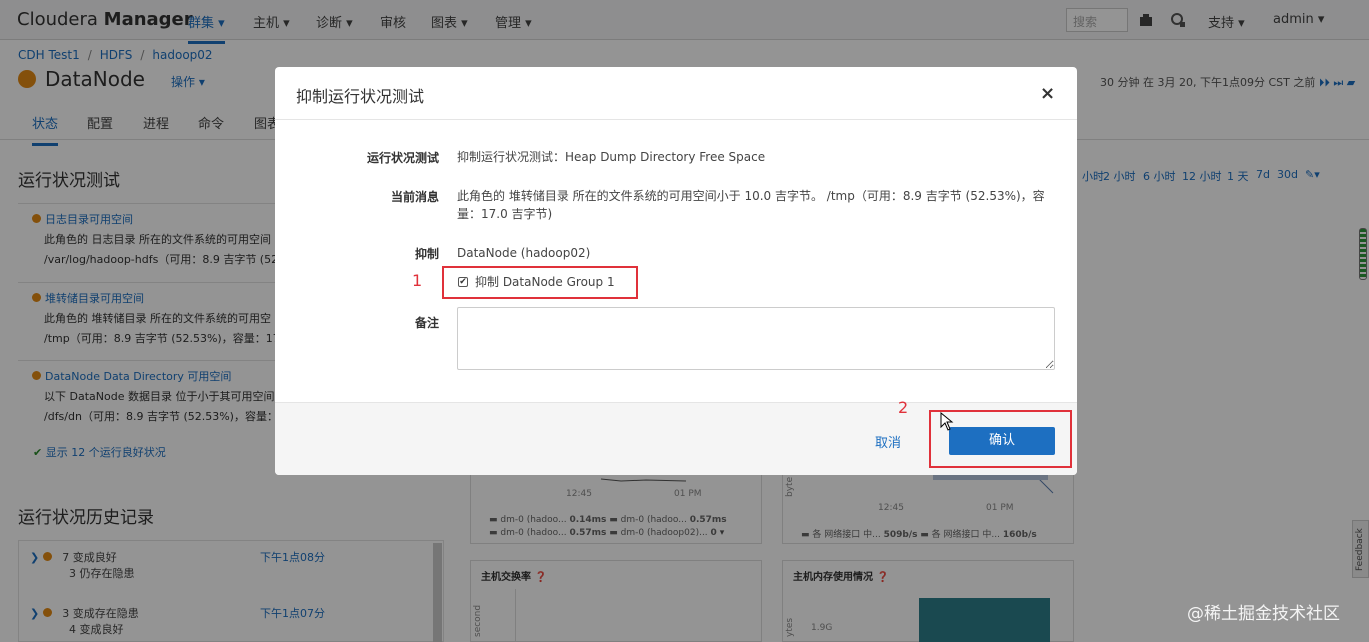 The width and height of the screenshot is (1369, 642). What do you see at coordinates (505, 214) in the screenshot?
I see `current-message-line: 量：17.0 吉字节)` at bounding box center [505, 214].